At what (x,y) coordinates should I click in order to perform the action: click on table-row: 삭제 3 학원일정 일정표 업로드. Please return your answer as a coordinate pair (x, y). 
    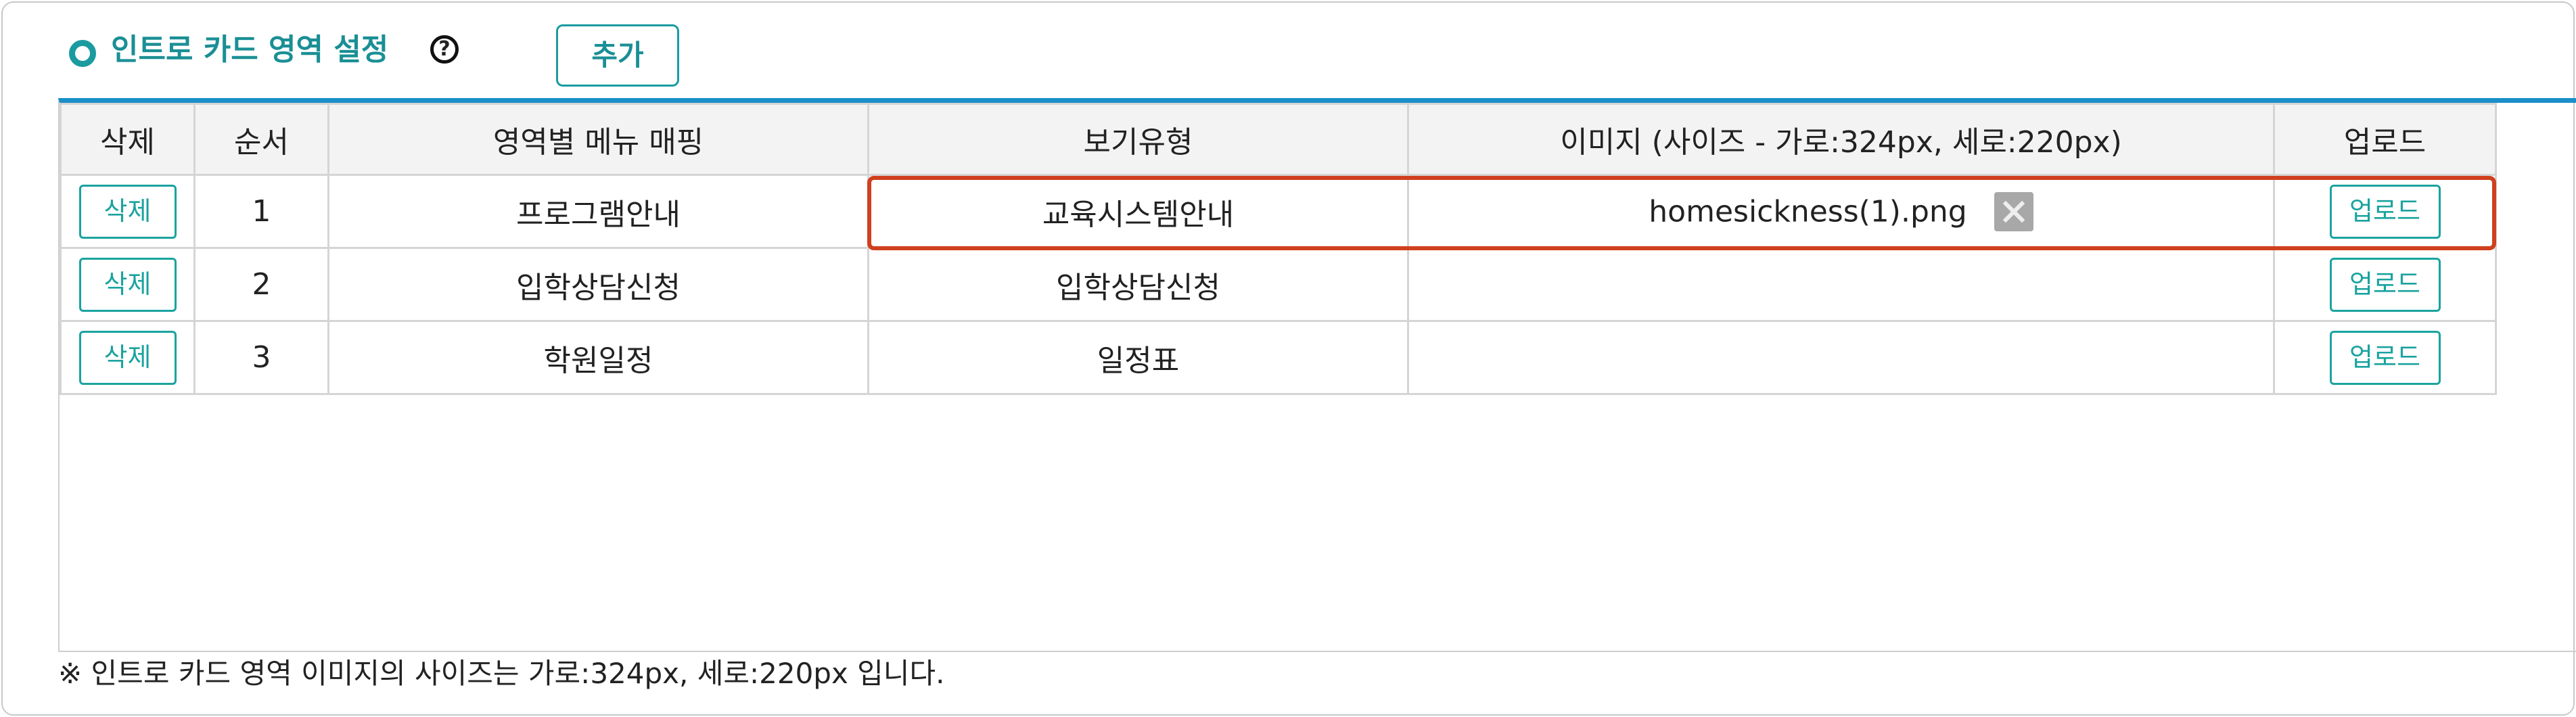
    Looking at the image, I should click on (1278, 358).